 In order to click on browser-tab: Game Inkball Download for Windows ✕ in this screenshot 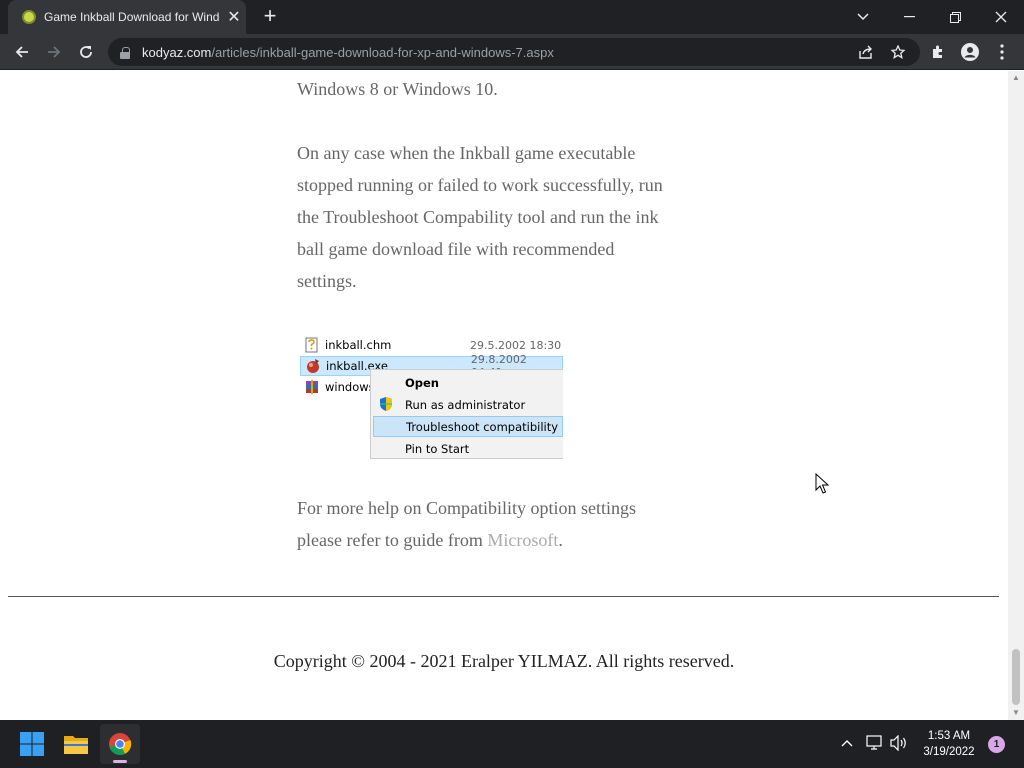, I will do `click(127, 17)`.